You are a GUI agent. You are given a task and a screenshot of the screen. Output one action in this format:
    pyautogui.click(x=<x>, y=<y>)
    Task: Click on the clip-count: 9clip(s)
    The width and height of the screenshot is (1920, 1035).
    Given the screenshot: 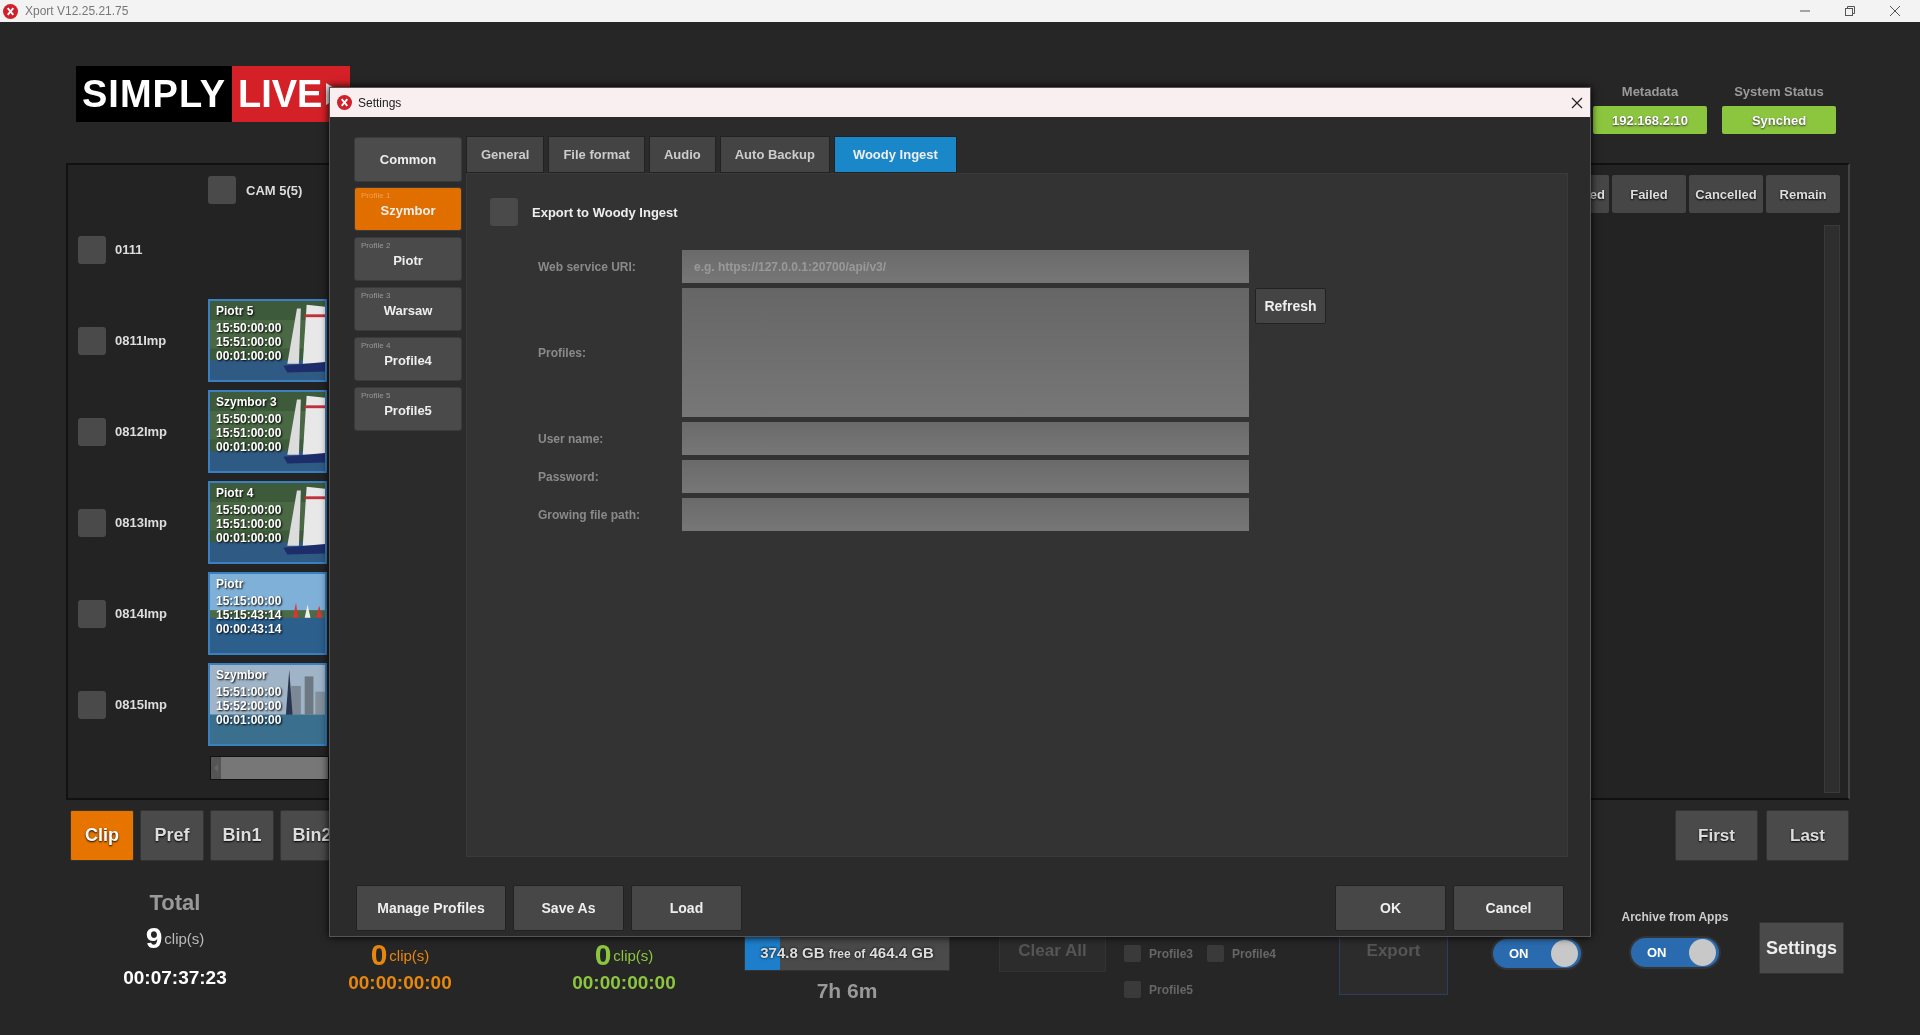 What is the action you would take?
    pyautogui.click(x=175, y=938)
    